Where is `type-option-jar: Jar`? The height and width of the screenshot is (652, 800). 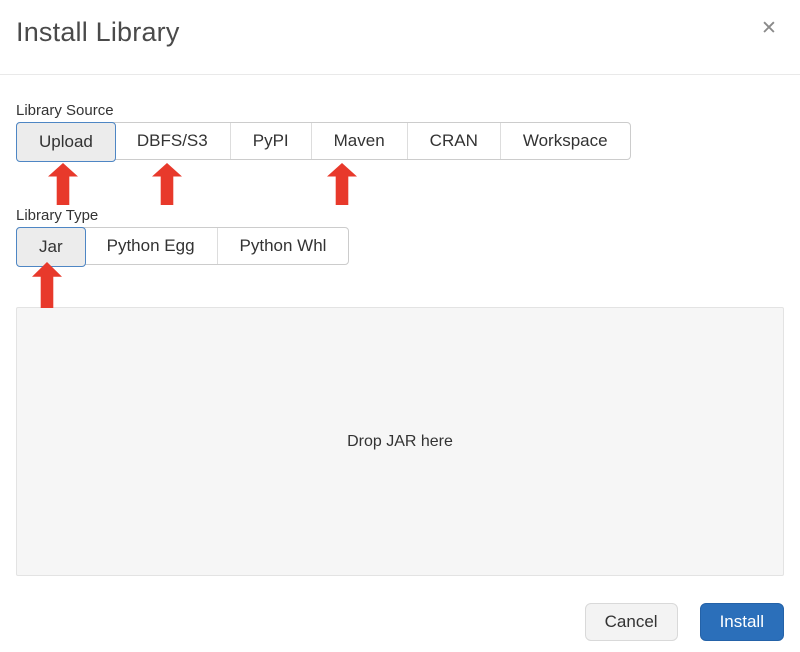 type-option-jar: Jar is located at coordinates (51, 247).